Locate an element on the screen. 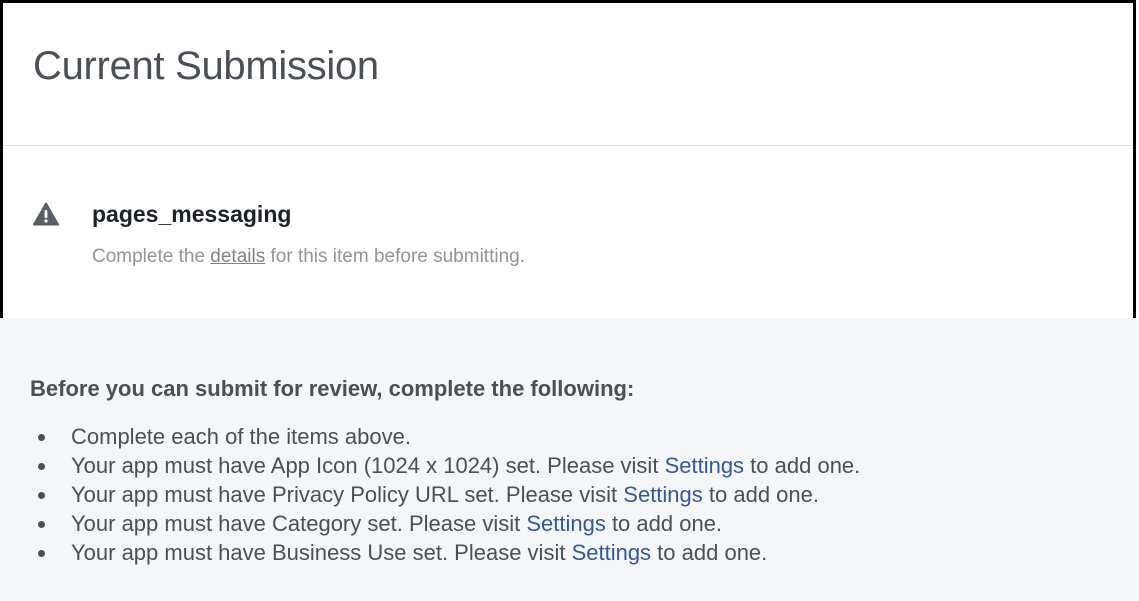 The width and height of the screenshot is (1139, 601). list-item: Complete each of the items above. is located at coordinates (449, 436).